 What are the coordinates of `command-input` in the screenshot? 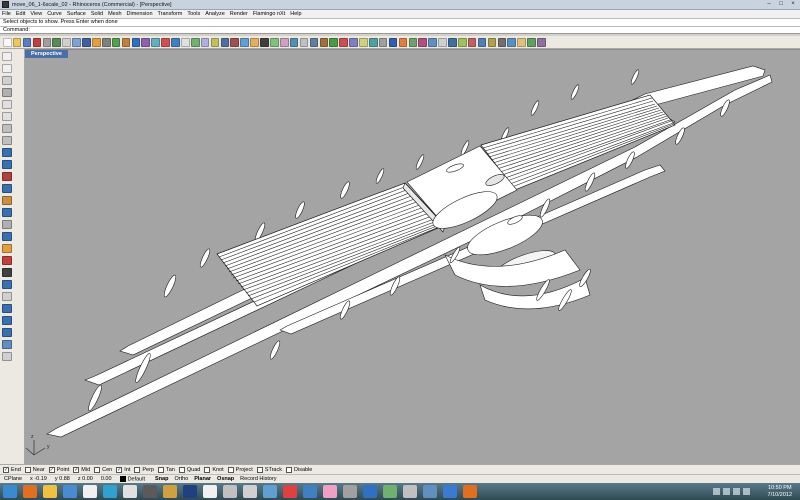 It's located at (414, 30).